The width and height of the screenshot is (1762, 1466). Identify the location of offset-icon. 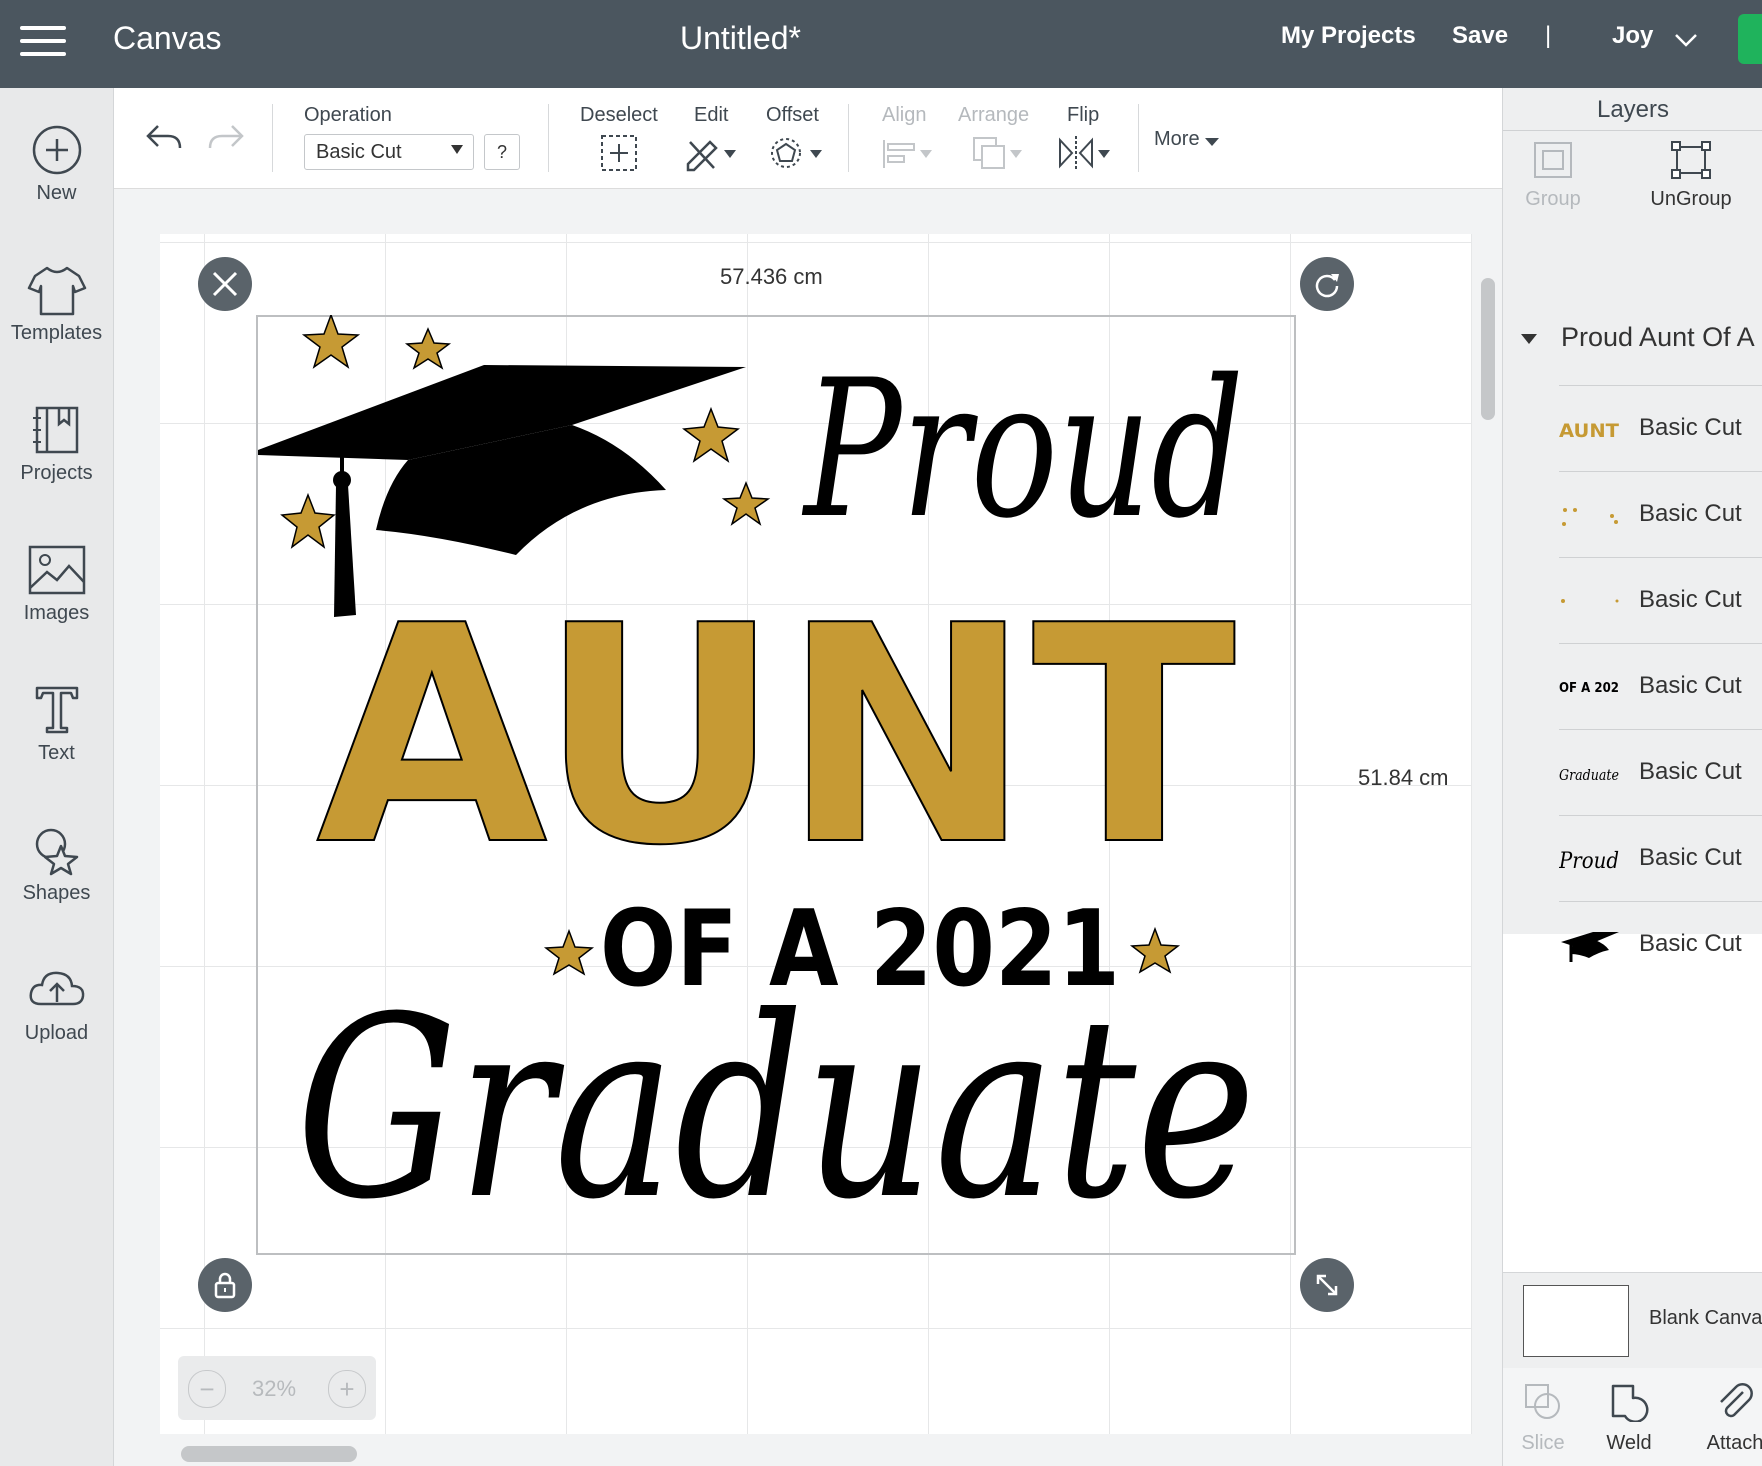
(796, 153).